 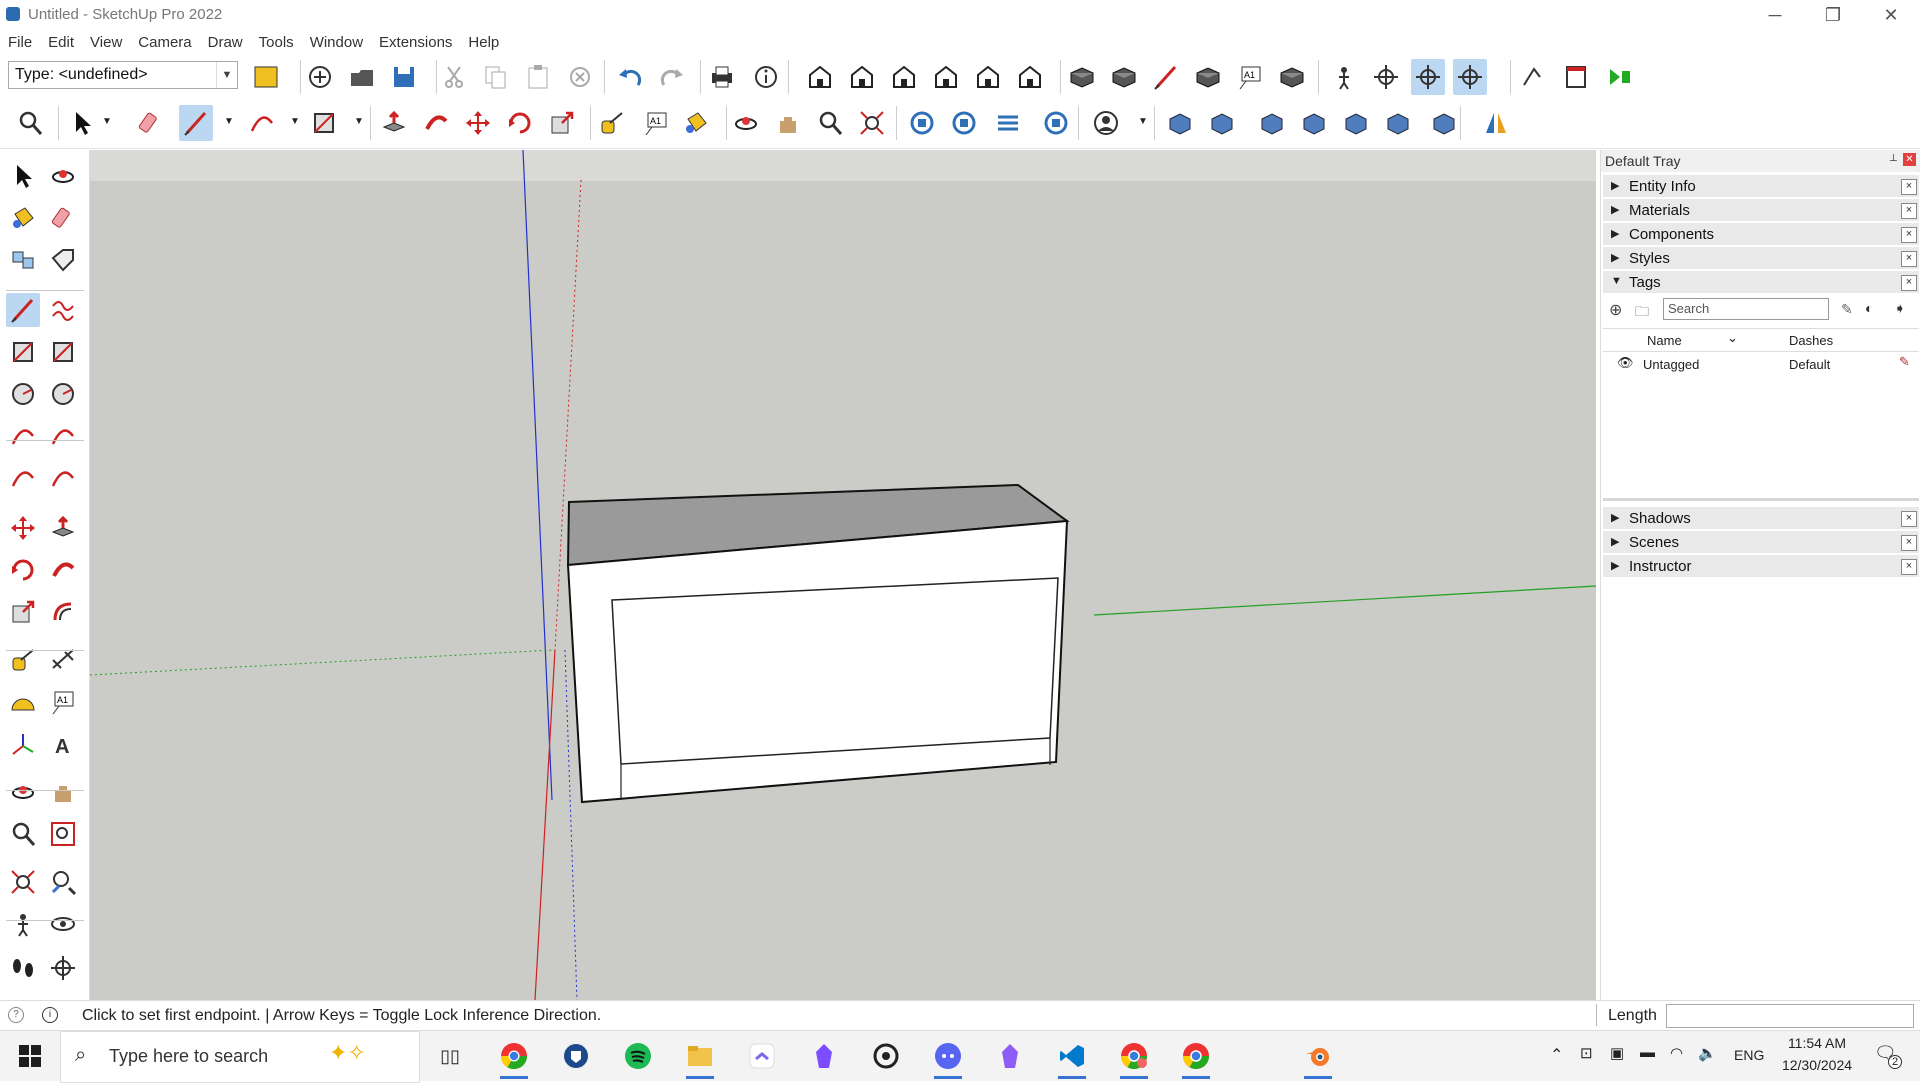 I want to click on display-section-planes-icon, so click(x=1428, y=77).